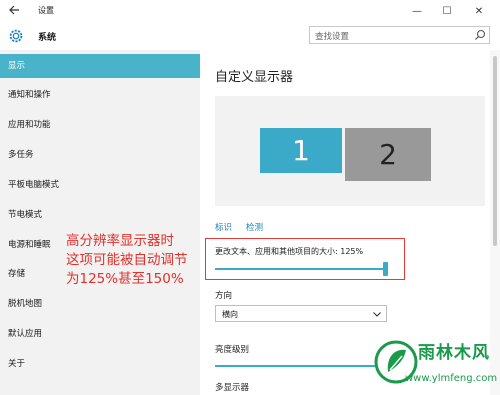 This screenshot has width=500, height=395. Describe the element at coordinates (385, 269) in the screenshot. I see `scale-slider-thumb` at that location.